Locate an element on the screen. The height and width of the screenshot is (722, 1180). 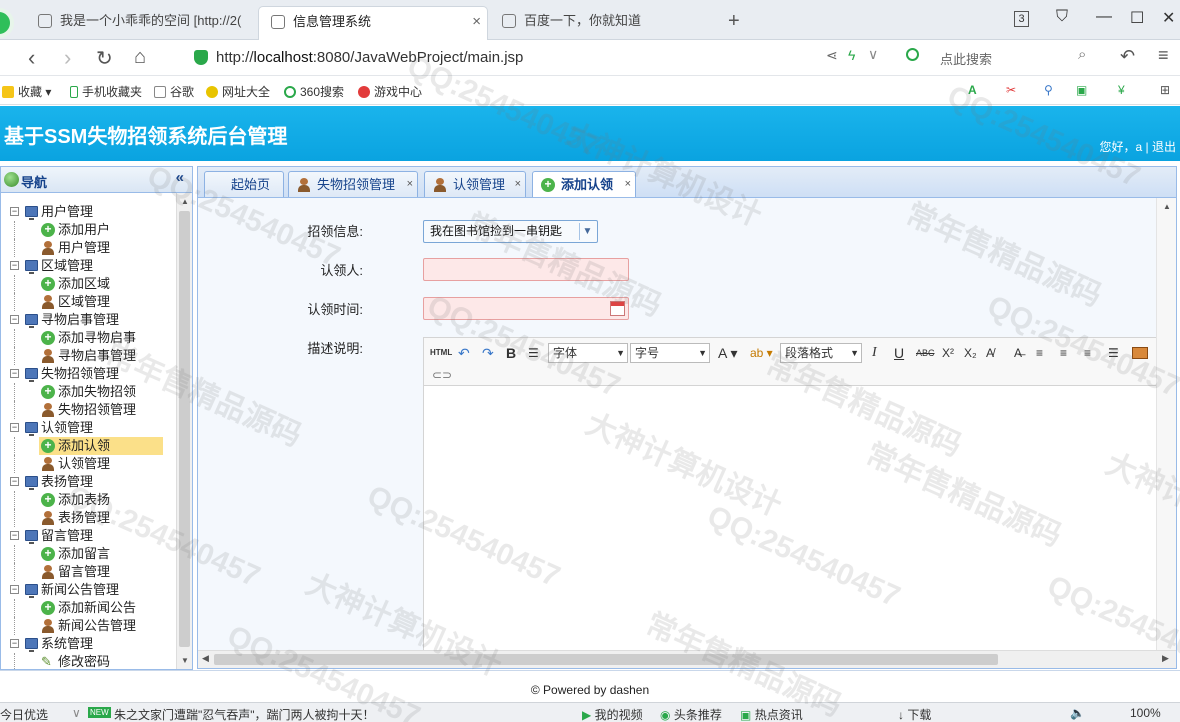
browser-tab-3: 百度一下，你就知道 is located at coordinates (604, 23).